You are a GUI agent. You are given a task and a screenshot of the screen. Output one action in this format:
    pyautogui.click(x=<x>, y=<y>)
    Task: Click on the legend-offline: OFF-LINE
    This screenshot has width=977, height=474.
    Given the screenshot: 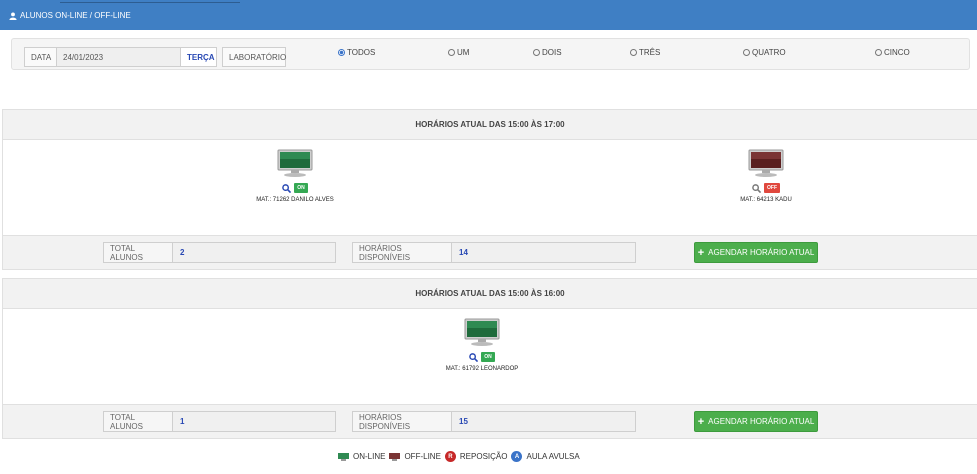 What is the action you would take?
    pyautogui.click(x=422, y=456)
    